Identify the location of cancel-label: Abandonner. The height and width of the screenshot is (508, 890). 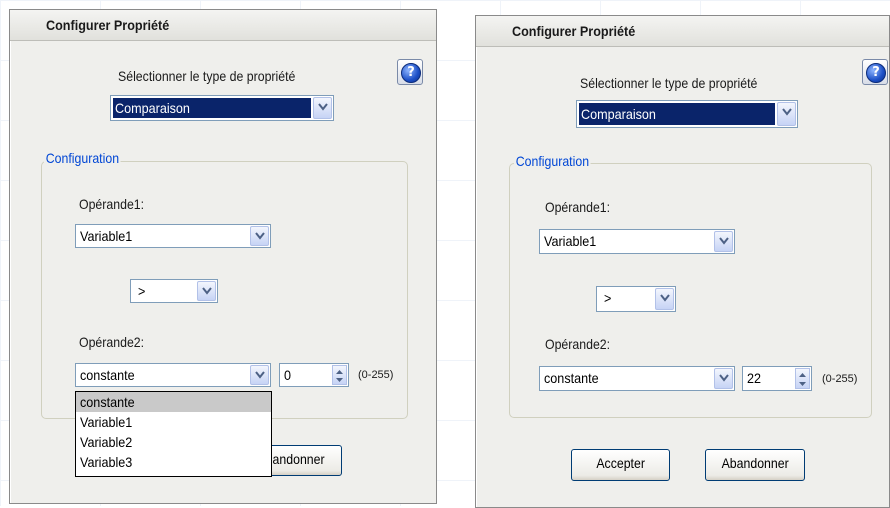
(755, 463).